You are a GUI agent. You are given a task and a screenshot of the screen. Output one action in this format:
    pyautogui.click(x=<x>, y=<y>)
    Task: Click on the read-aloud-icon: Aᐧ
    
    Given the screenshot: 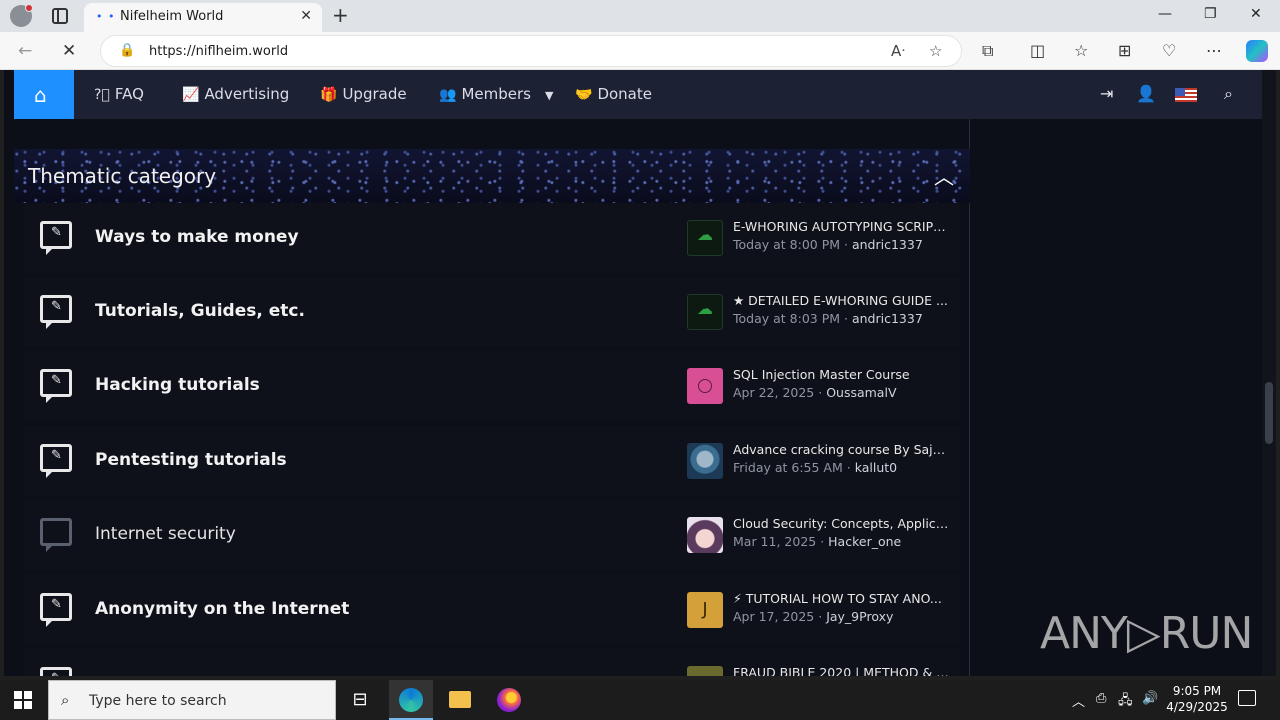 What is the action you would take?
    pyautogui.click(x=898, y=51)
    